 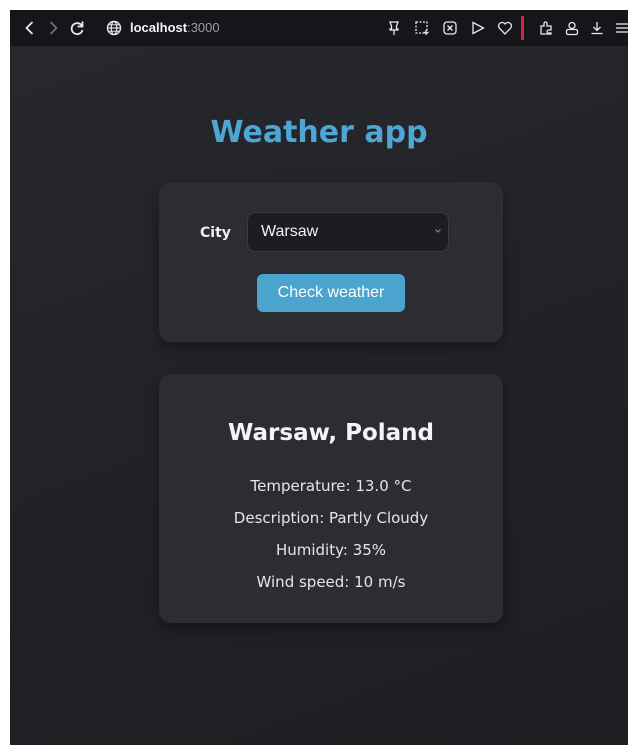 What do you see at coordinates (438, 231) in the screenshot?
I see `chevron-down-icon` at bounding box center [438, 231].